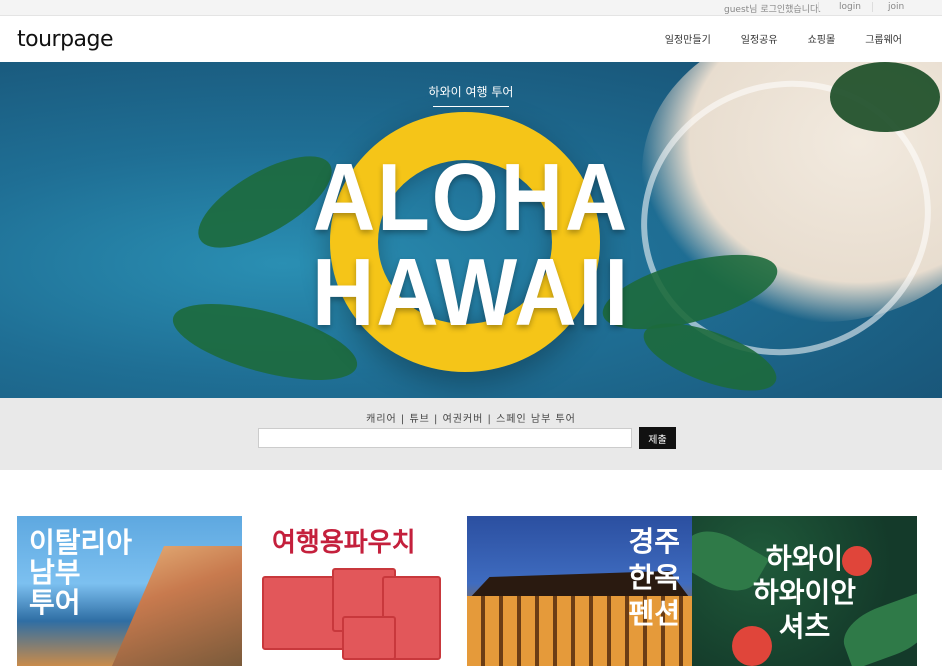 The image size is (942, 666). What do you see at coordinates (804, 626) in the screenshot?
I see `card-title-line: 셔츠` at bounding box center [804, 626].